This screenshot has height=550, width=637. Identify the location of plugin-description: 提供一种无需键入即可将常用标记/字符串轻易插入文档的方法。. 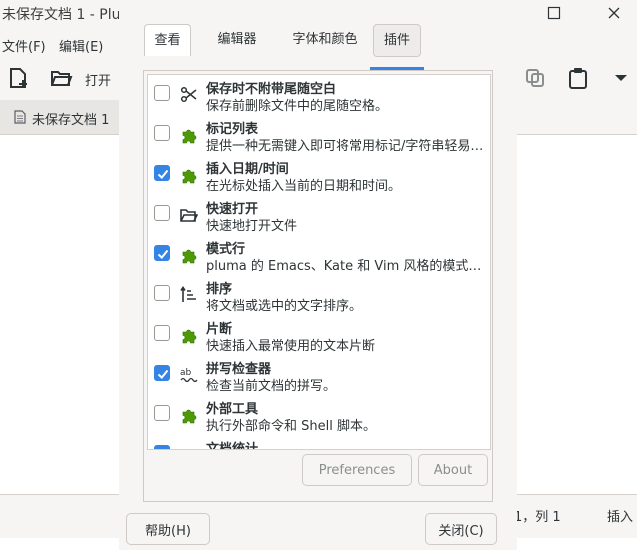
(346, 146).